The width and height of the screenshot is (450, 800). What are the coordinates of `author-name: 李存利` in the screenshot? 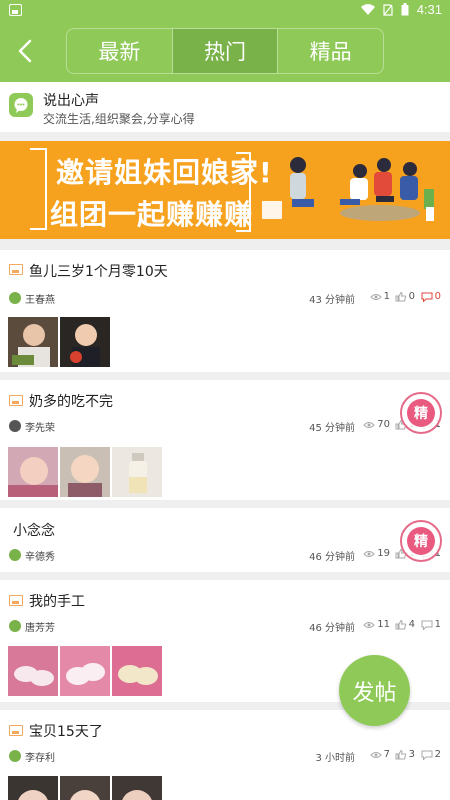 It's located at (40, 758).